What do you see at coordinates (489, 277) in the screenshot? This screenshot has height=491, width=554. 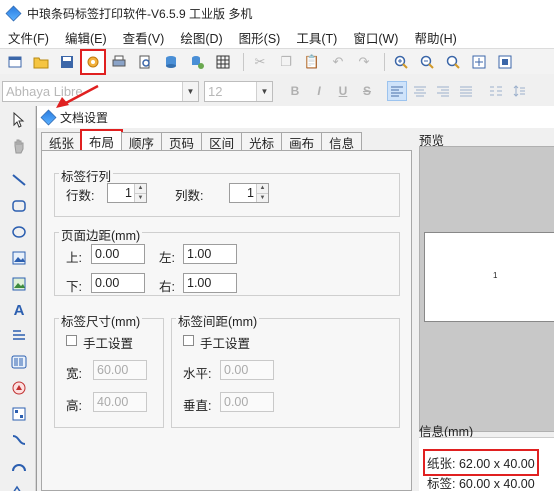 I see `preview-label: 1` at bounding box center [489, 277].